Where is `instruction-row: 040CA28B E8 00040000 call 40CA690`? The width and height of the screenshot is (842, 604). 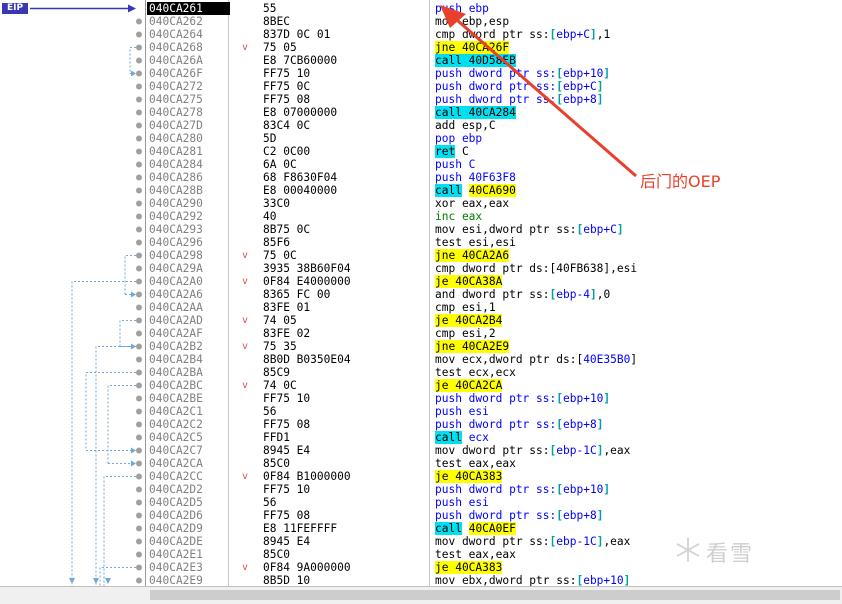
instruction-row: 040CA28B E8 00040000 call 40CA690 is located at coordinates (494, 190).